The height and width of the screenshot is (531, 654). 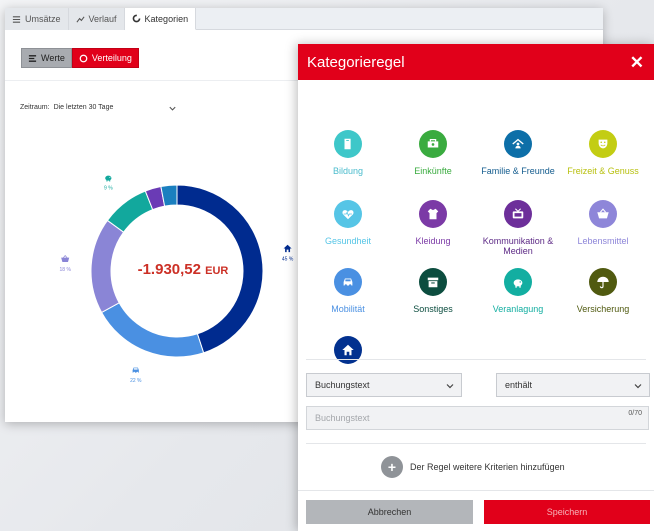 I want to click on car-icon, so click(x=348, y=282).